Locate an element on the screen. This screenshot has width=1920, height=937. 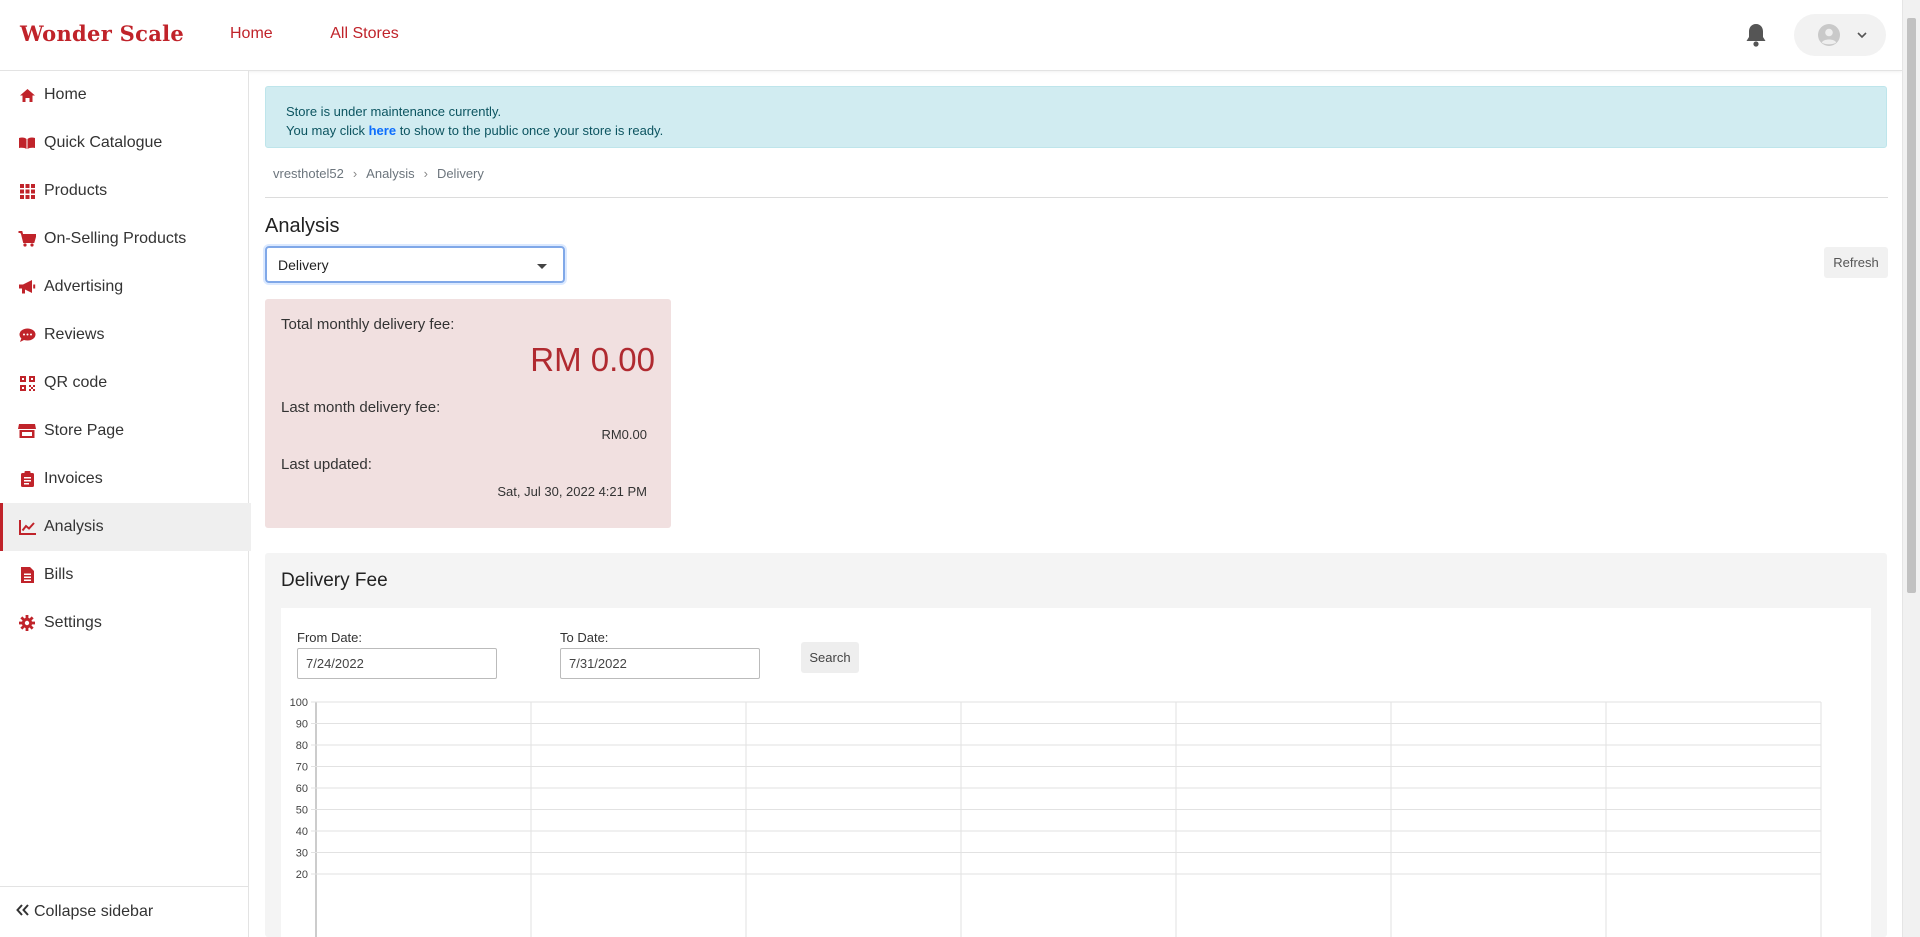
sidebar-item-analysis: Analysis is located at coordinates (125, 527).